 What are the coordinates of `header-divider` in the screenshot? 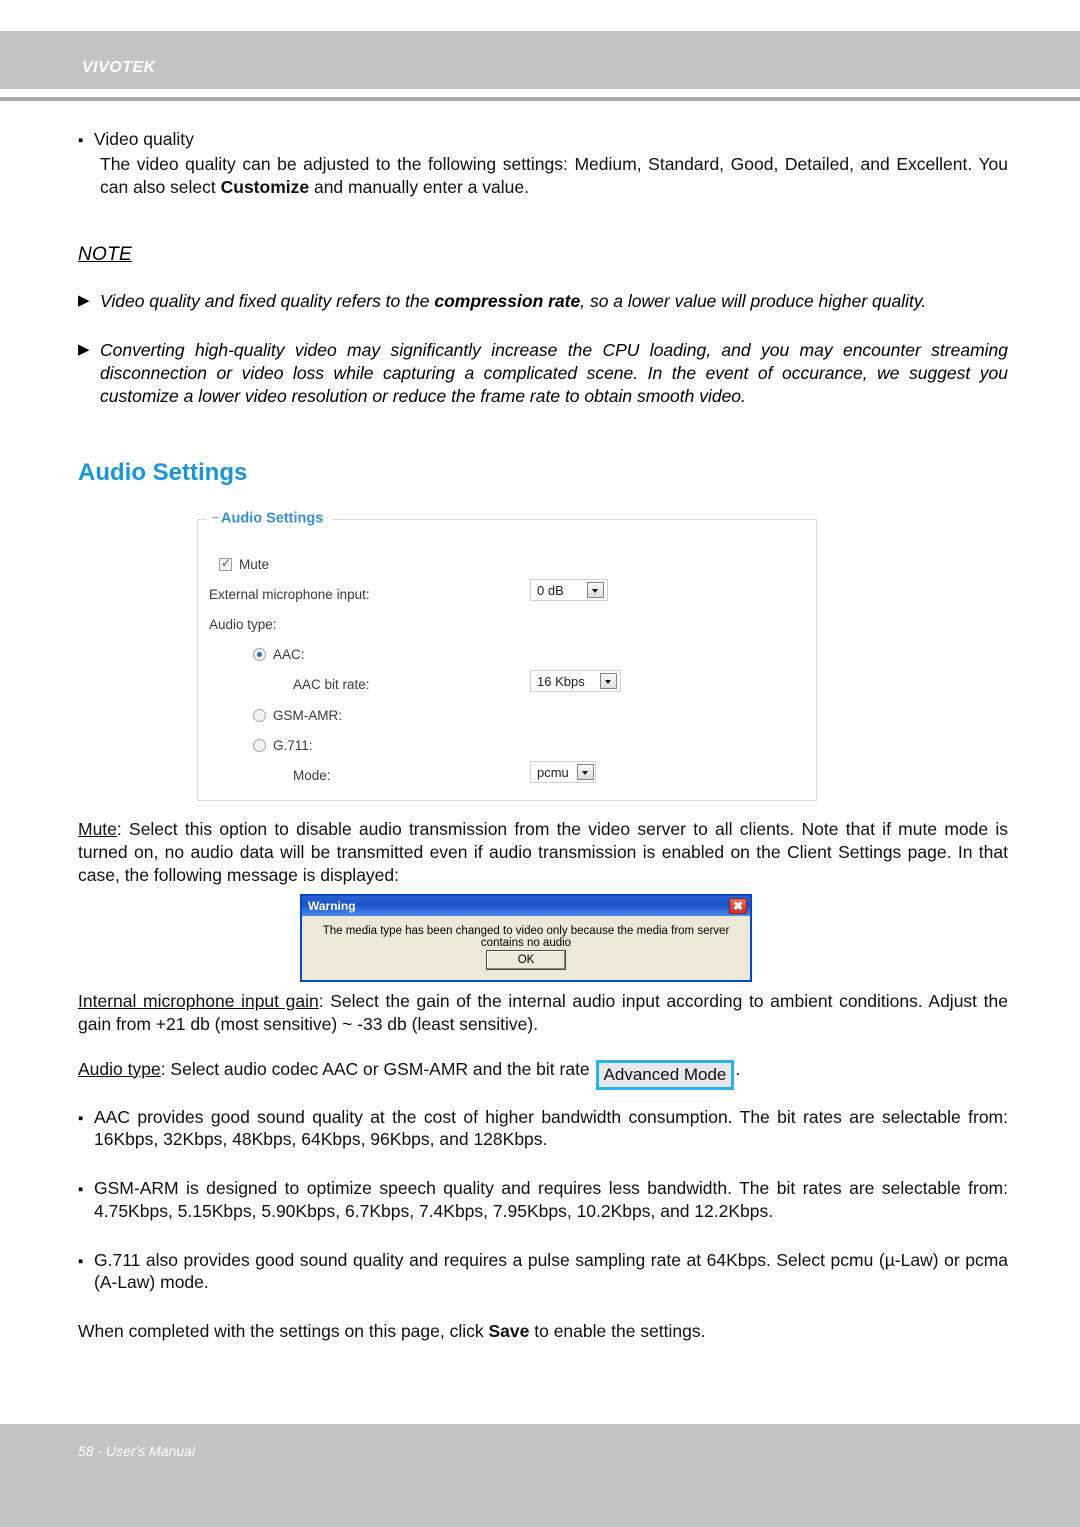 It's located at (540, 99).